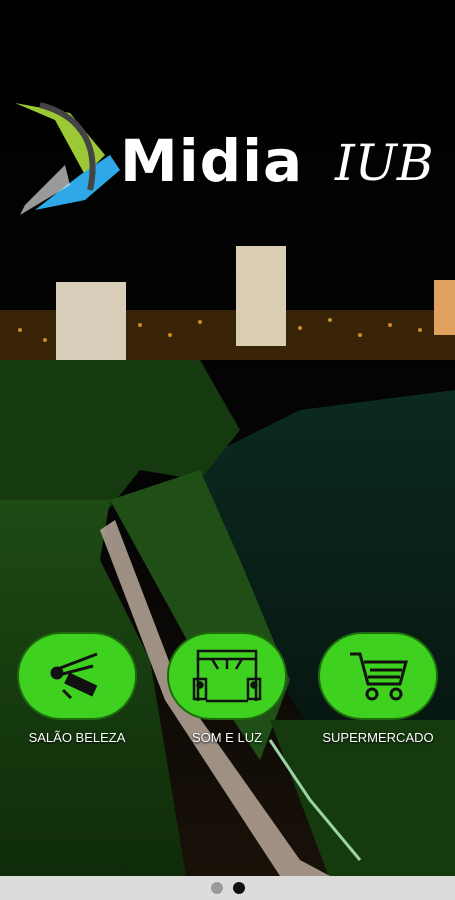  What do you see at coordinates (74, 676) in the screenshot?
I see `hair-tools-icon` at bounding box center [74, 676].